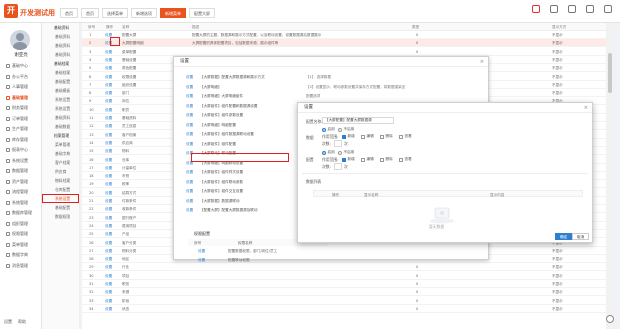  What do you see at coordinates (609, 176) in the screenshot?
I see `table-scrollbar` at bounding box center [609, 176].